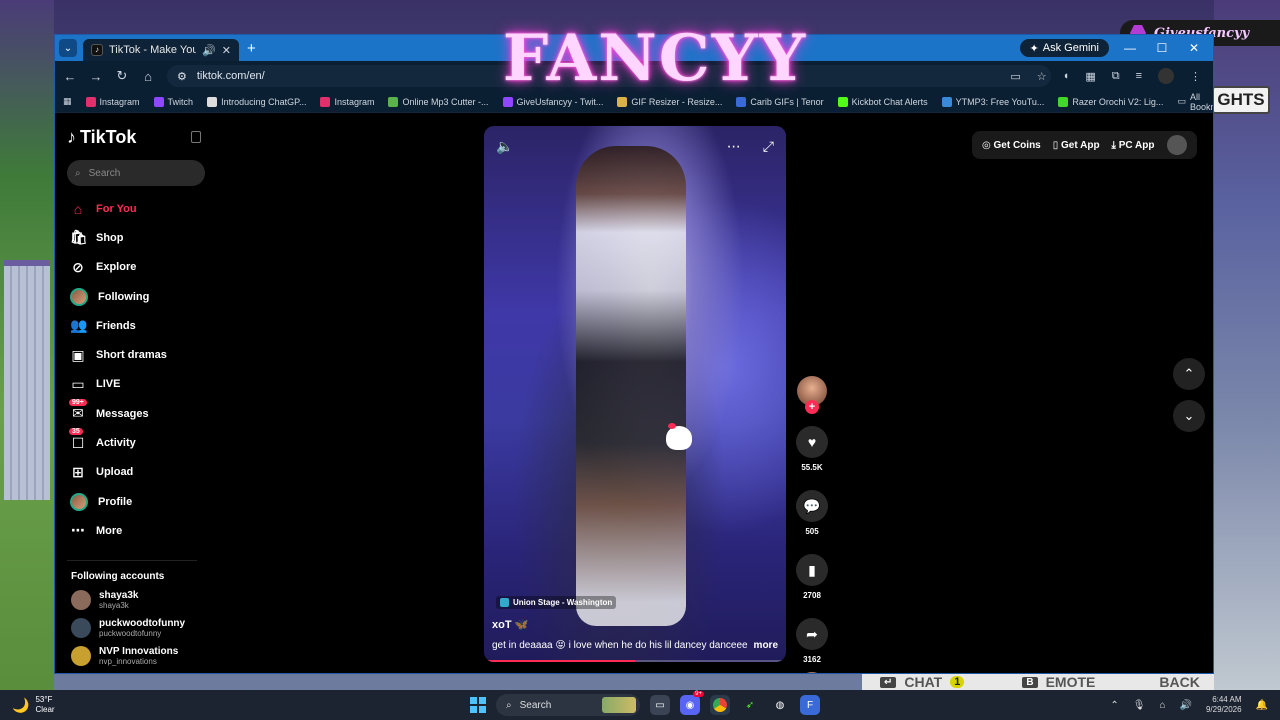 This screenshot has height=720, width=1280. I want to click on back-button: ←, so click(70, 76).